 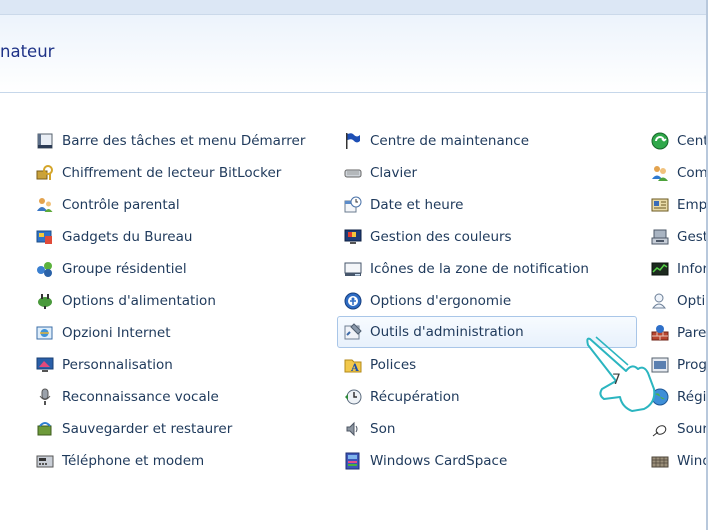 What do you see at coordinates (691, 429) in the screenshot?
I see `item-label: Sour` at bounding box center [691, 429].